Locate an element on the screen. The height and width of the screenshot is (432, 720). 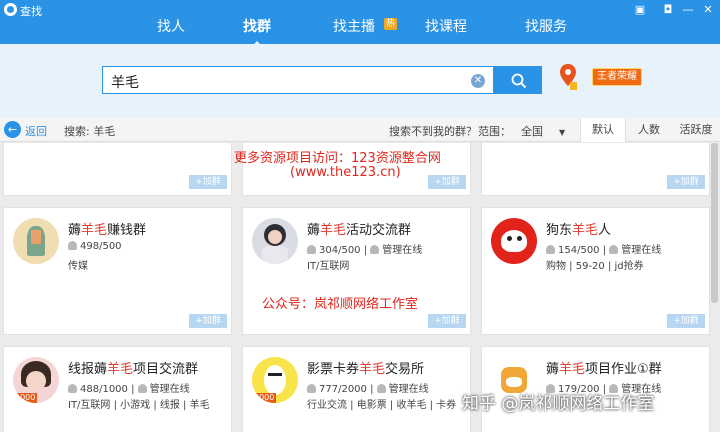
tab-find-courses: 找课程 is located at coordinates (446, 29).